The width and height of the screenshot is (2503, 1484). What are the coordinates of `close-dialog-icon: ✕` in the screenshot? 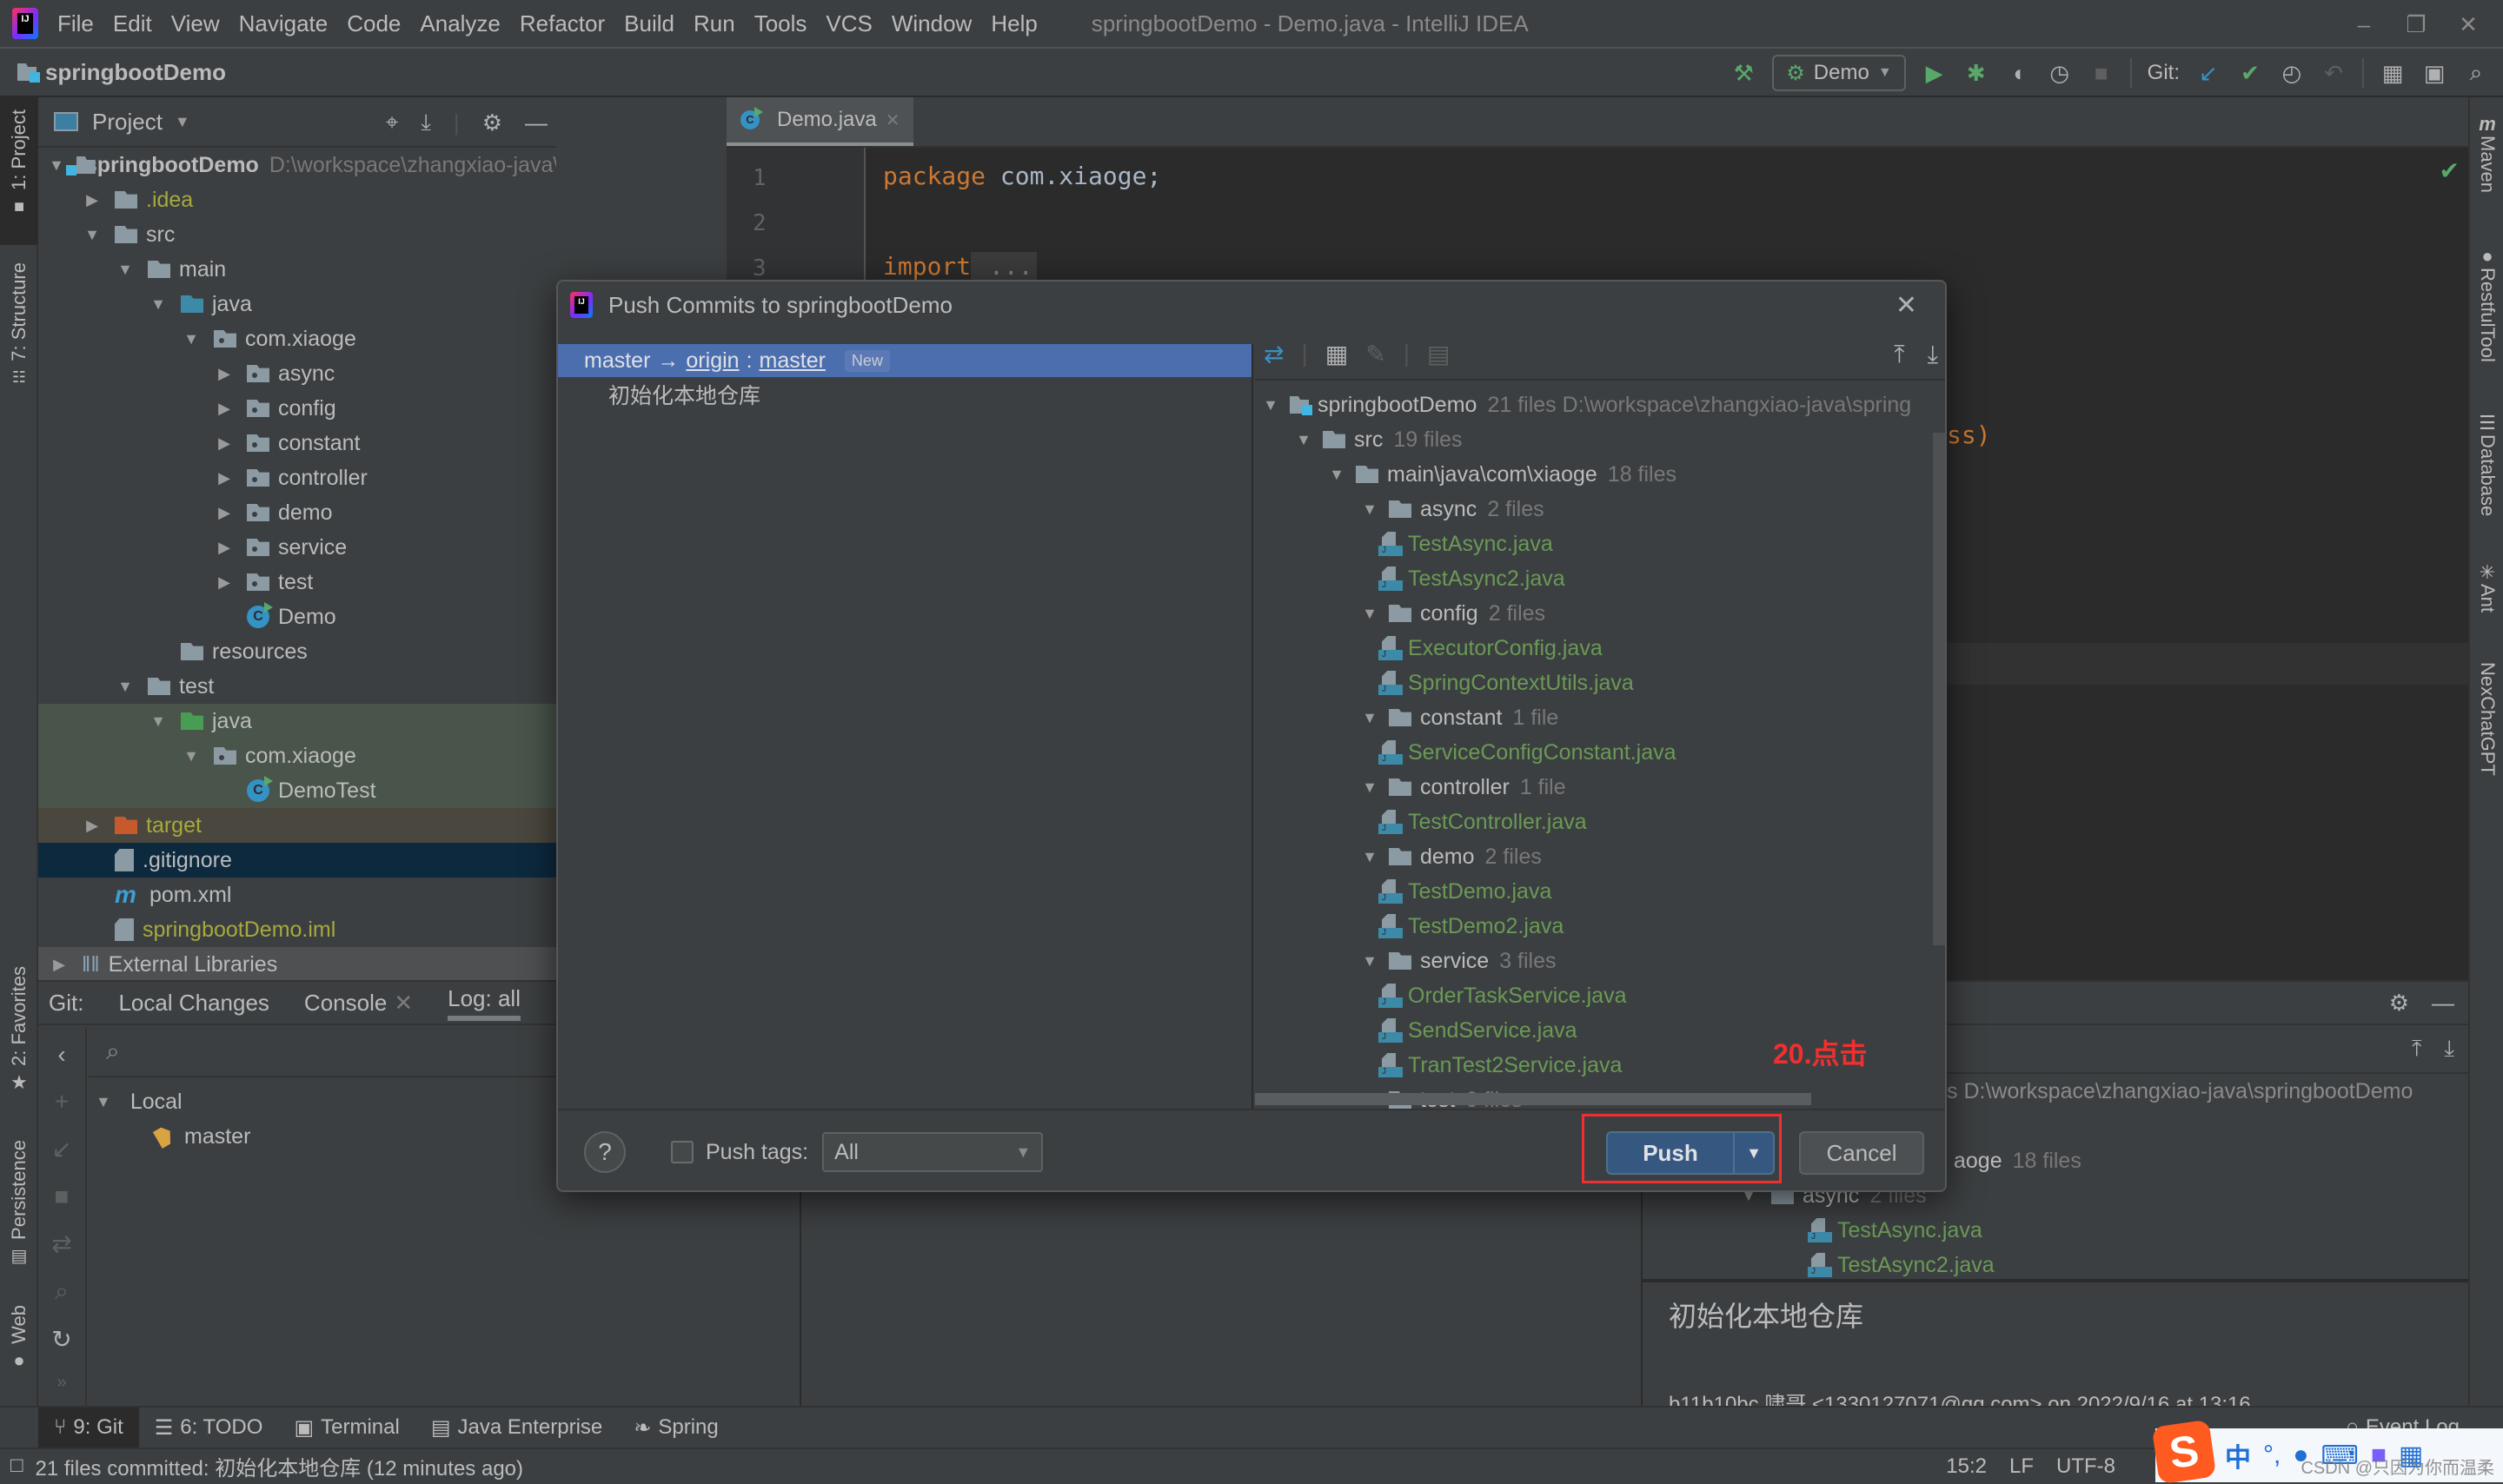 It's located at (1906, 305).